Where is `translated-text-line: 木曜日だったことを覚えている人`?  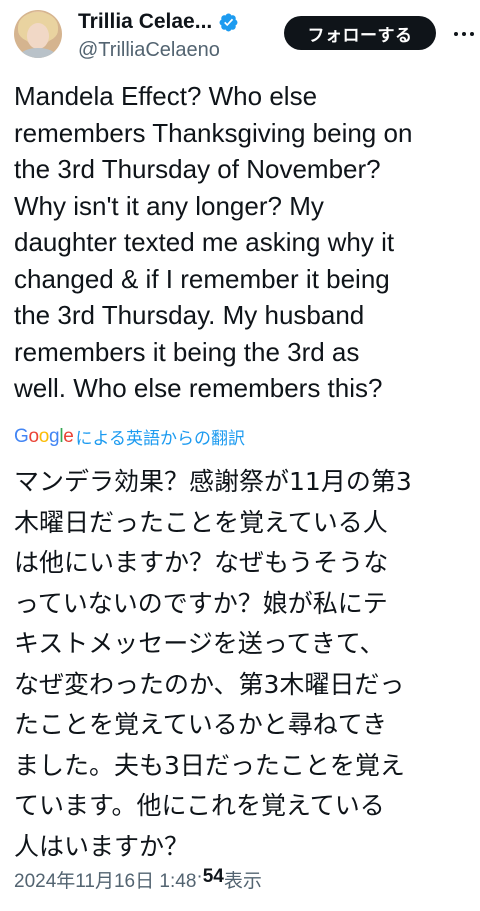
translated-text-line: 木曜日だったことを覚えている人 is located at coordinates (201, 522).